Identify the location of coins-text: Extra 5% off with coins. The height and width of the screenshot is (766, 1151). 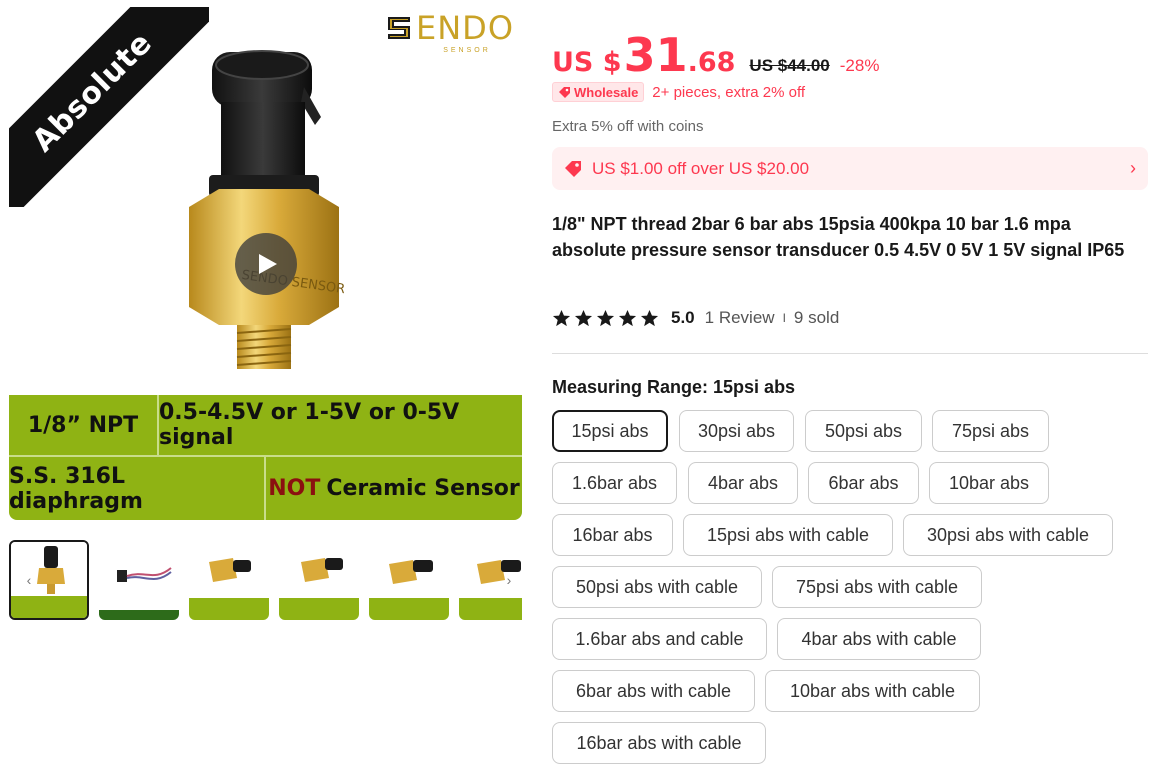
(628, 126).